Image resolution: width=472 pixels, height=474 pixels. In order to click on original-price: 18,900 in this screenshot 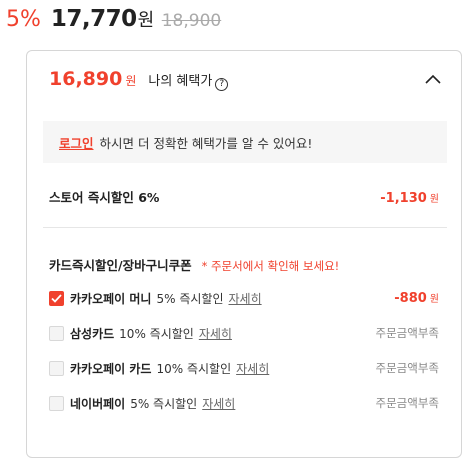, I will do `click(191, 21)`.